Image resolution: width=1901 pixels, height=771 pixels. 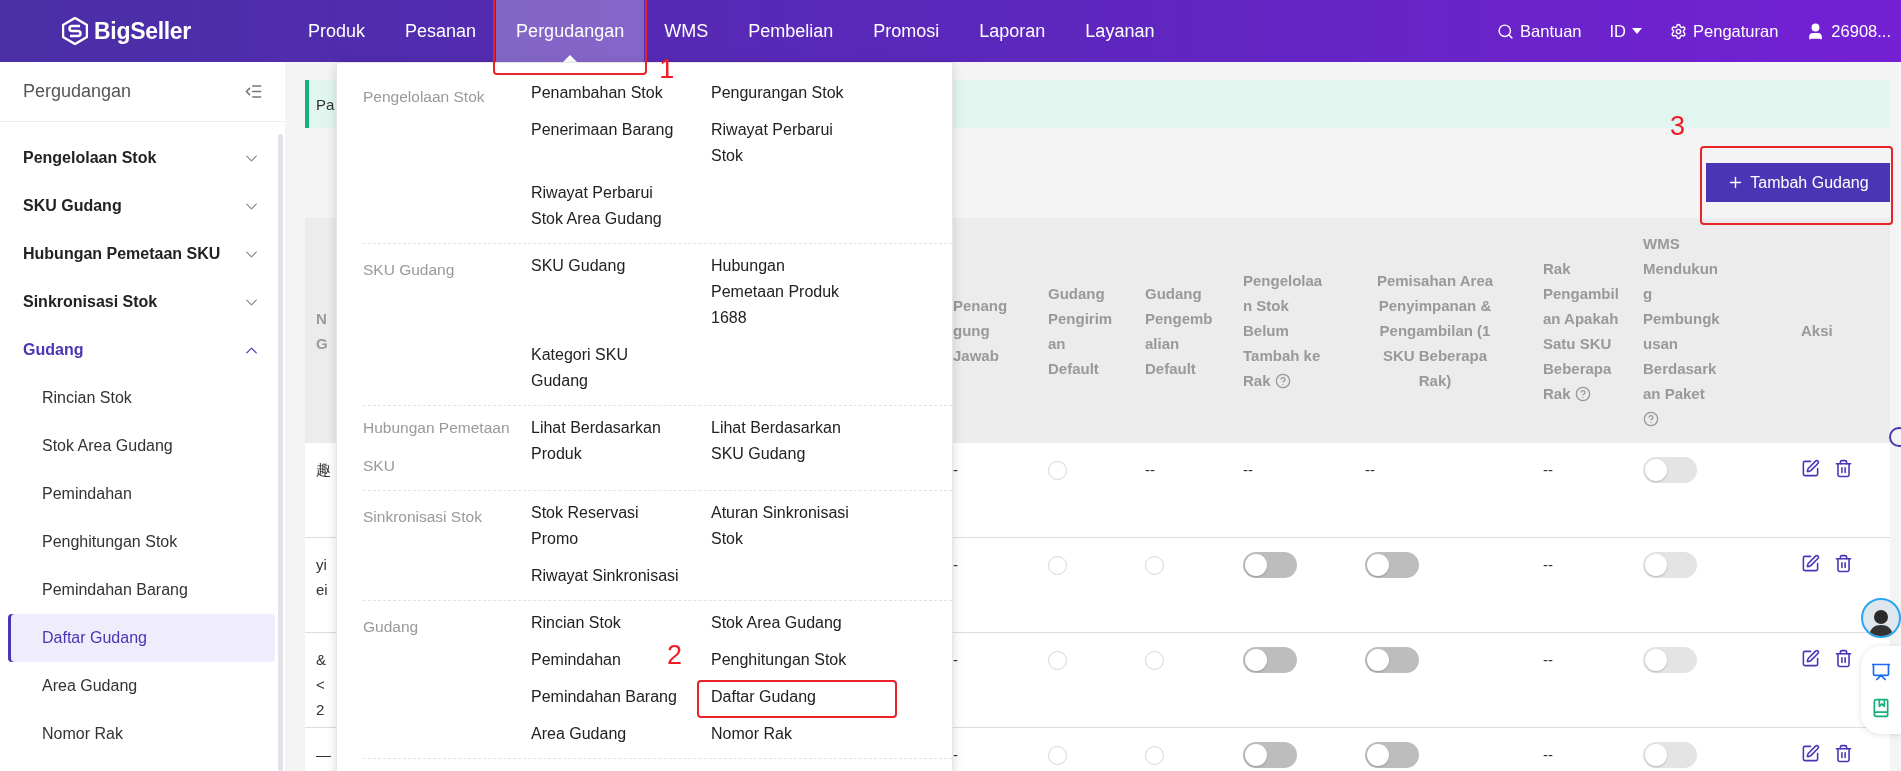 What do you see at coordinates (779, 660) in the screenshot?
I see `menu-item: Penghitungan Stok` at bounding box center [779, 660].